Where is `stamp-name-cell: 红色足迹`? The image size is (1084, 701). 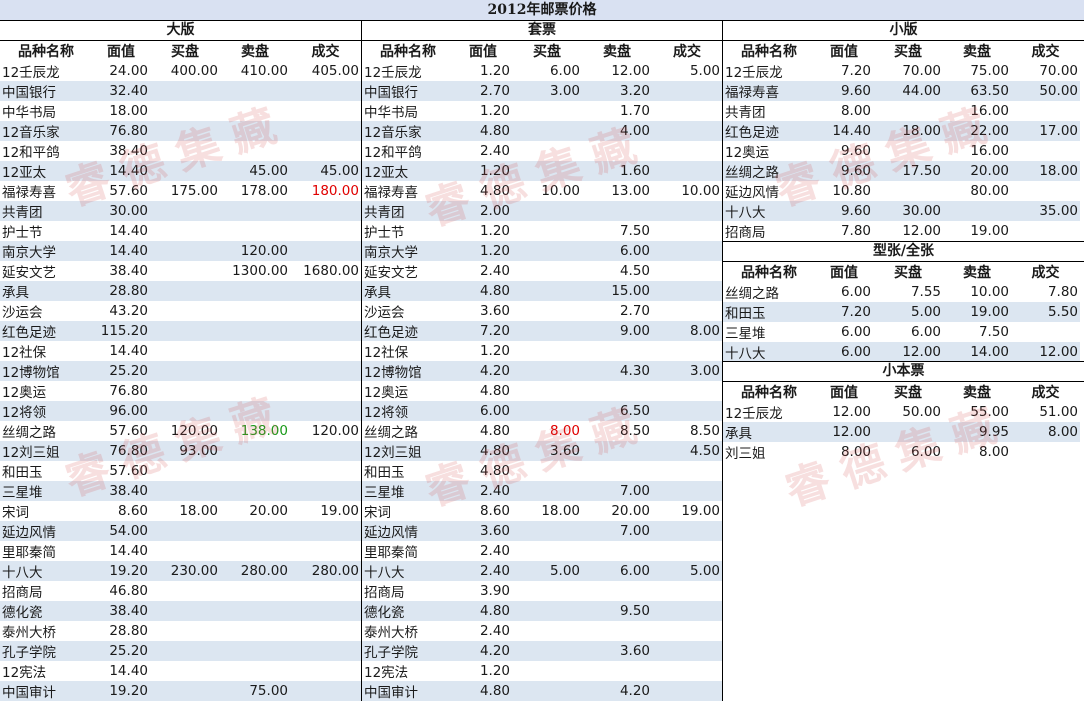
stamp-name-cell: 红色足迹 is located at coordinates (769, 131).